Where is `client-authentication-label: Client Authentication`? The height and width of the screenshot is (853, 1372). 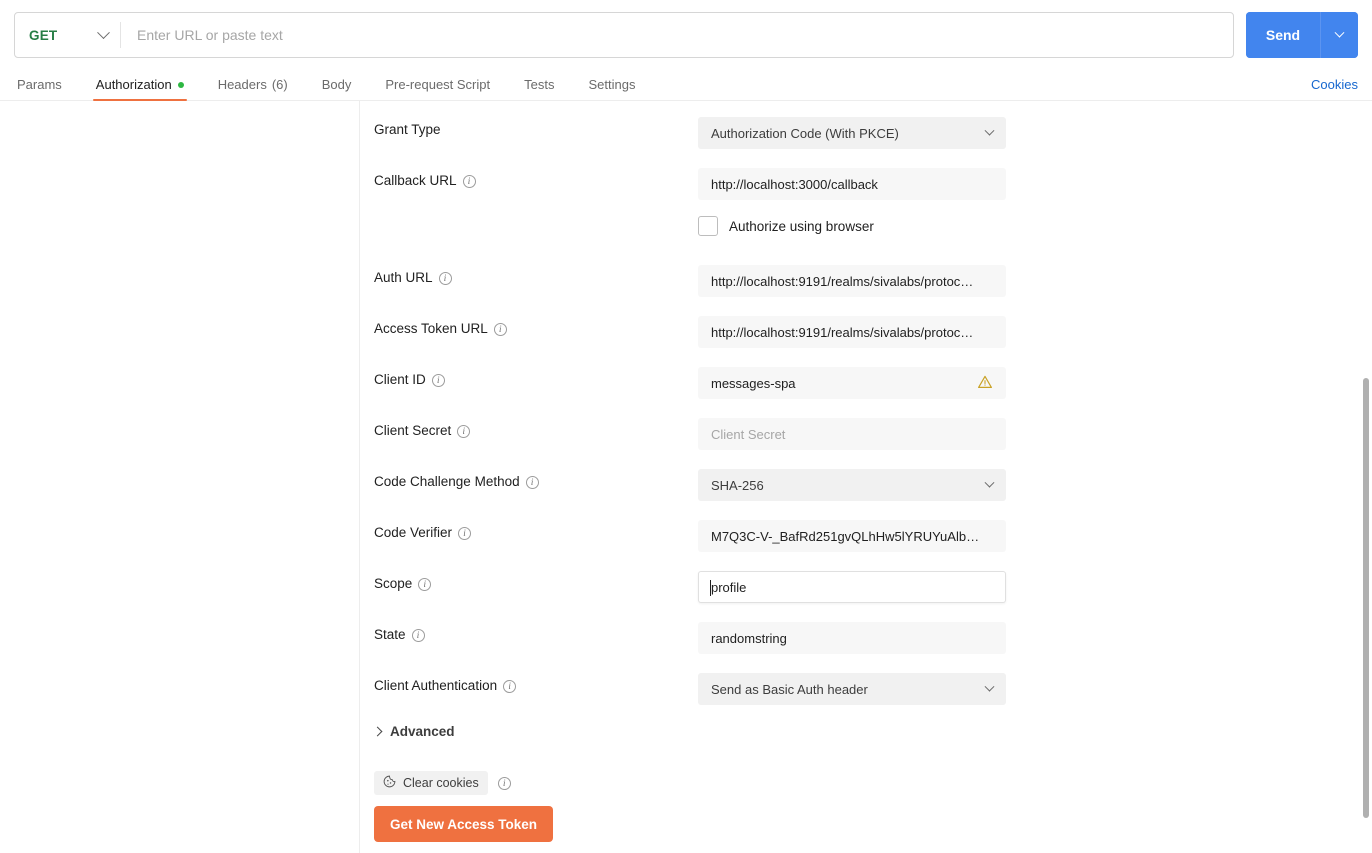 client-authentication-label: Client Authentication is located at coordinates (436, 685).